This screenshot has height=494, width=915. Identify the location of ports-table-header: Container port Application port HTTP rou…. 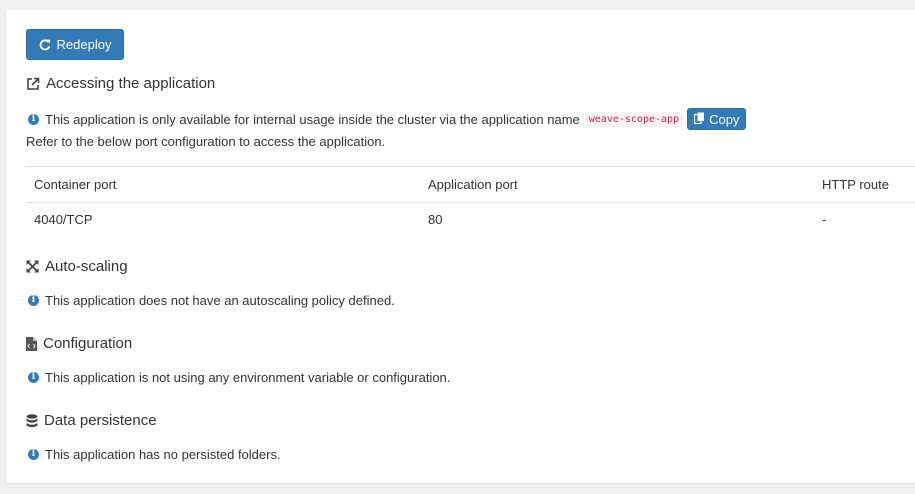
(470, 184).